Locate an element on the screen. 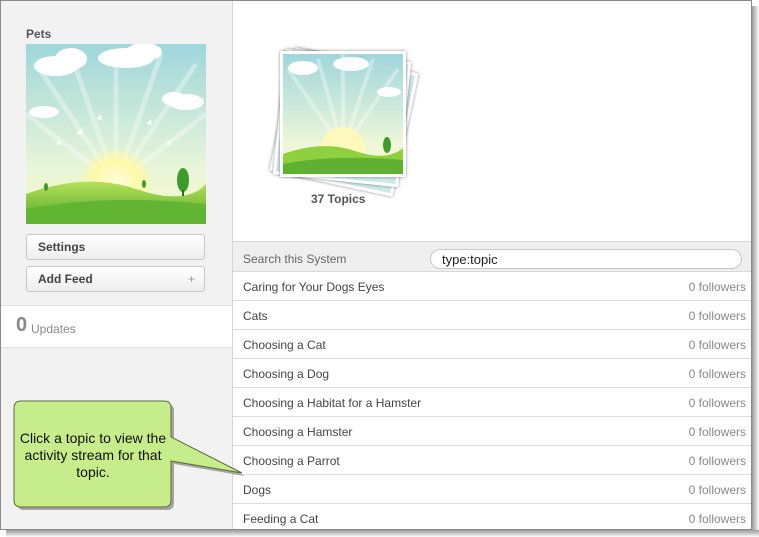 This screenshot has height=537, width=759. search-label: Search this System is located at coordinates (295, 259).